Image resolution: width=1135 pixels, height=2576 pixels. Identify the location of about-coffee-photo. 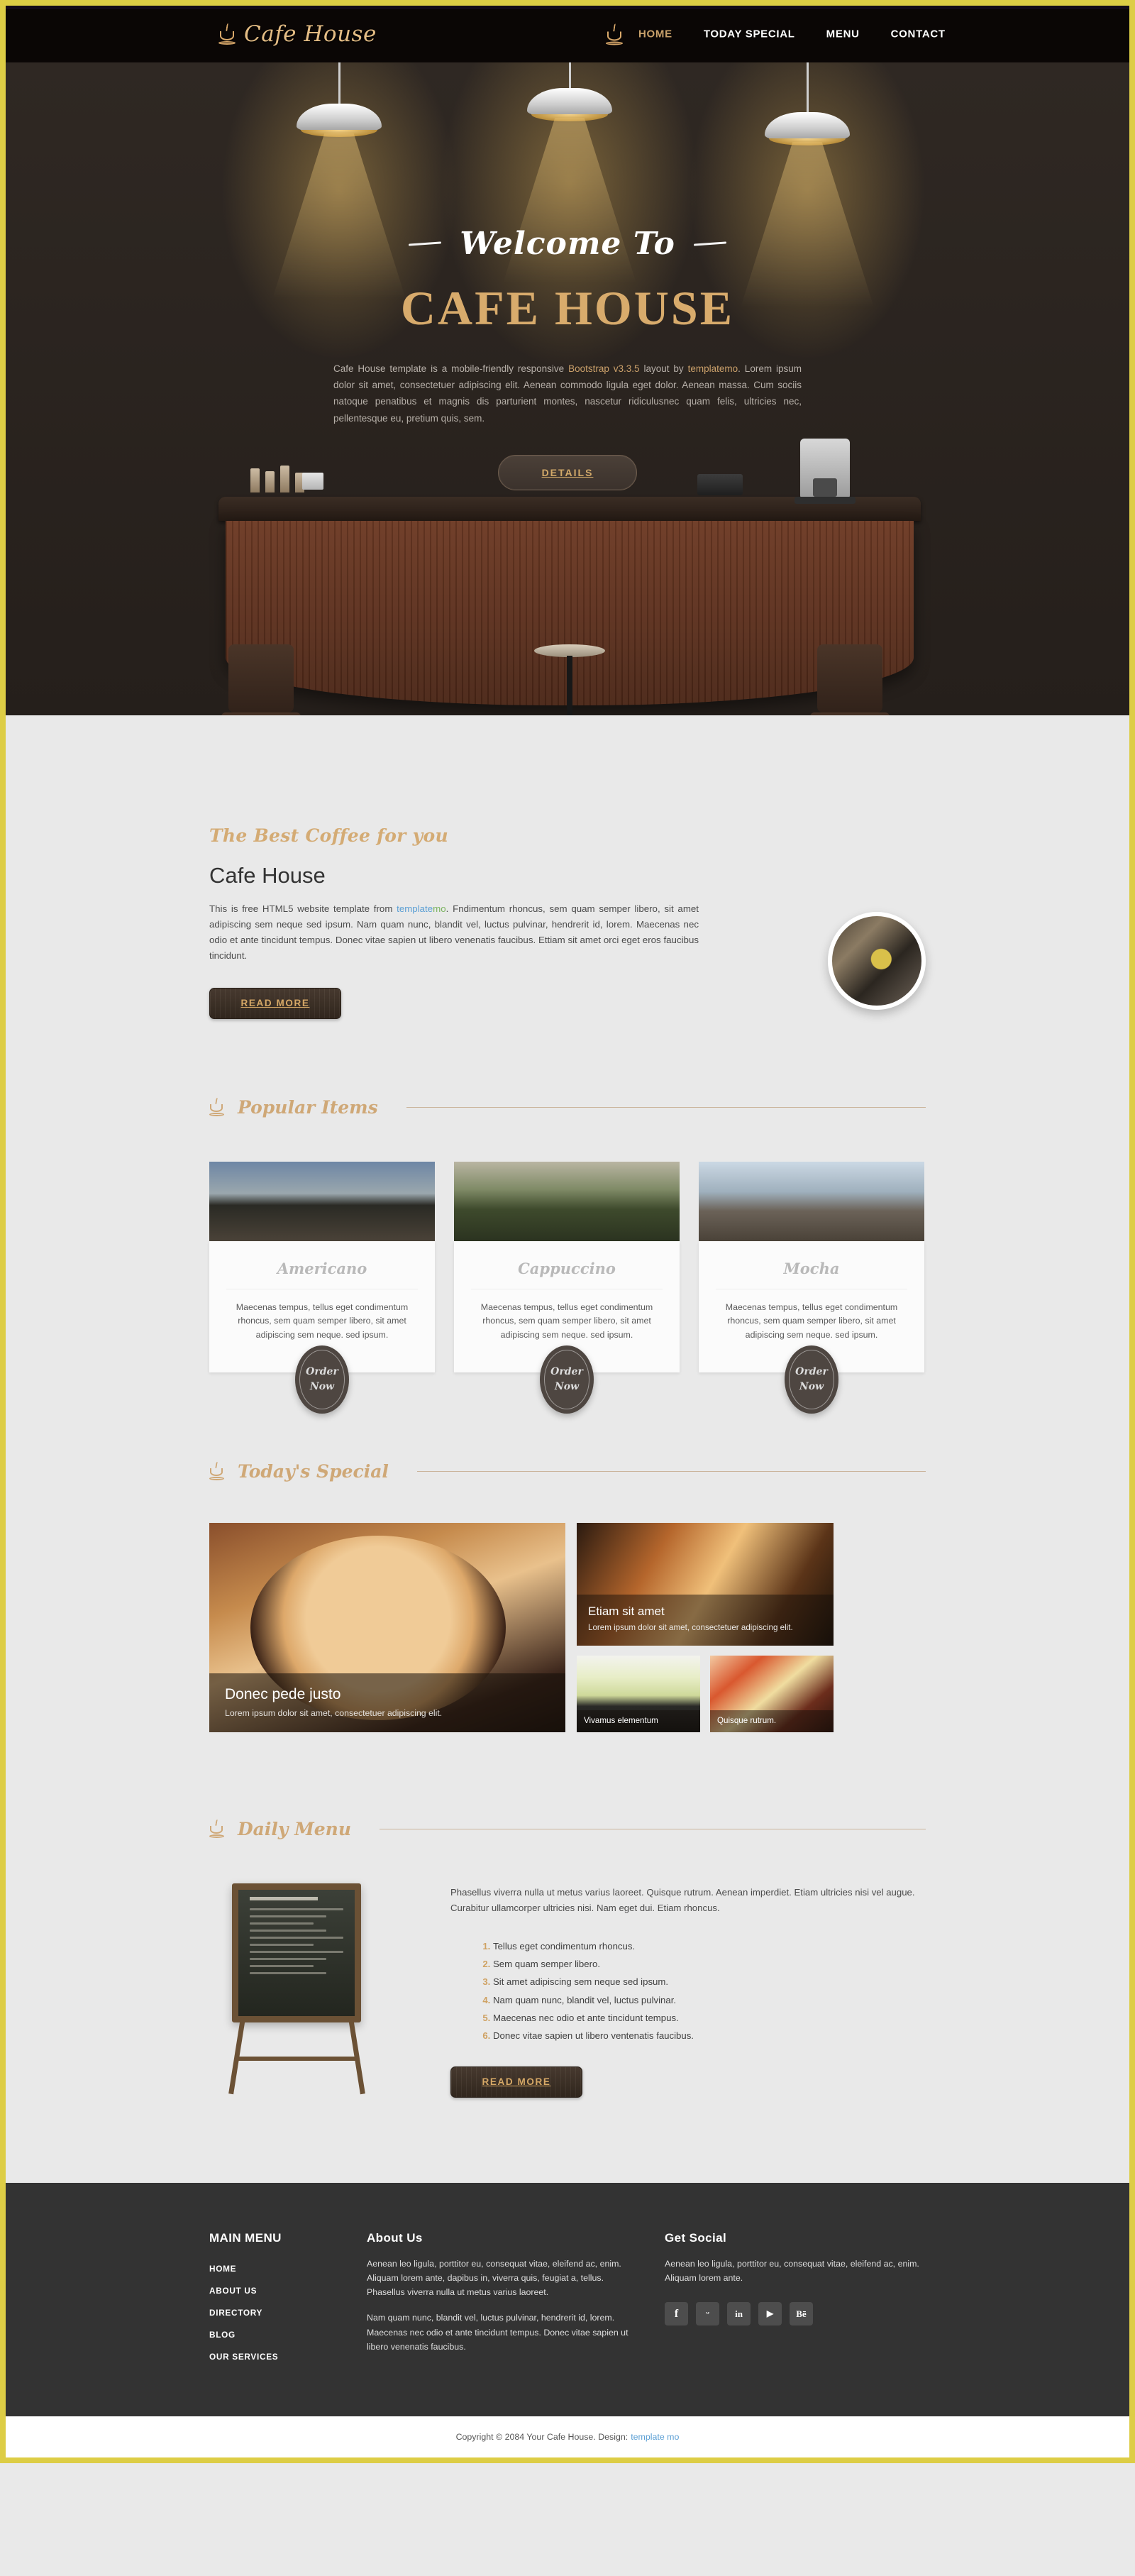
(877, 961).